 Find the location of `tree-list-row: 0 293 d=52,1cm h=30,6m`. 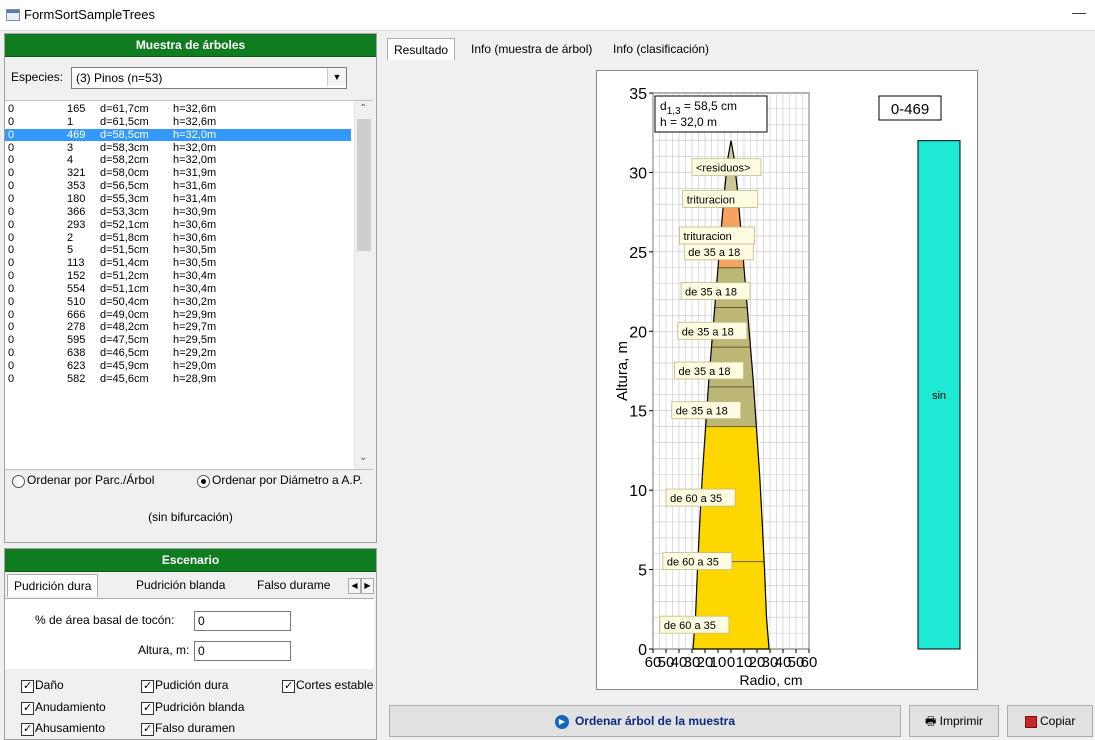

tree-list-row: 0 293 d=52,1cm h=30,6m is located at coordinates (178, 225).